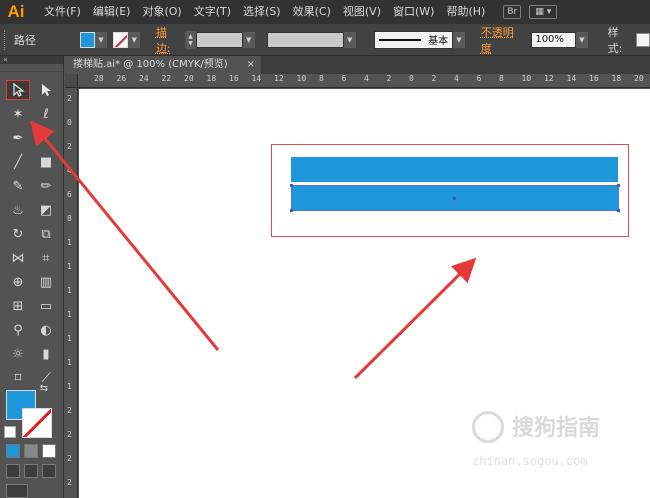 The image size is (650, 498). I want to click on blob-brush-tool-icon: ♨, so click(18, 210).